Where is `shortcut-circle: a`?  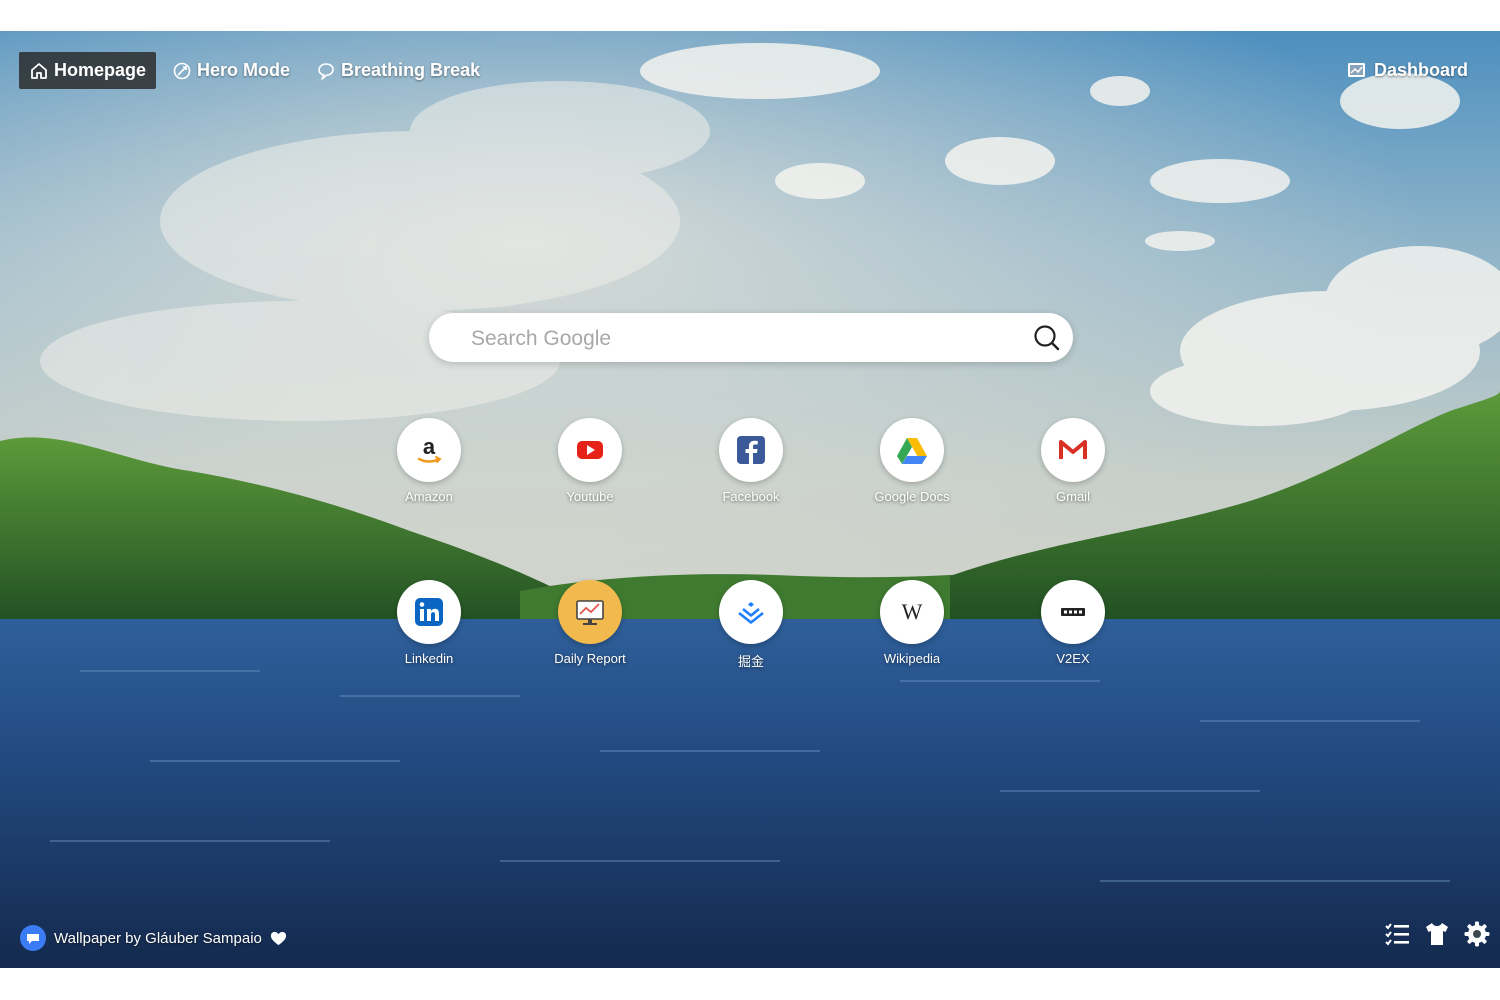 shortcut-circle: a is located at coordinates (429, 450).